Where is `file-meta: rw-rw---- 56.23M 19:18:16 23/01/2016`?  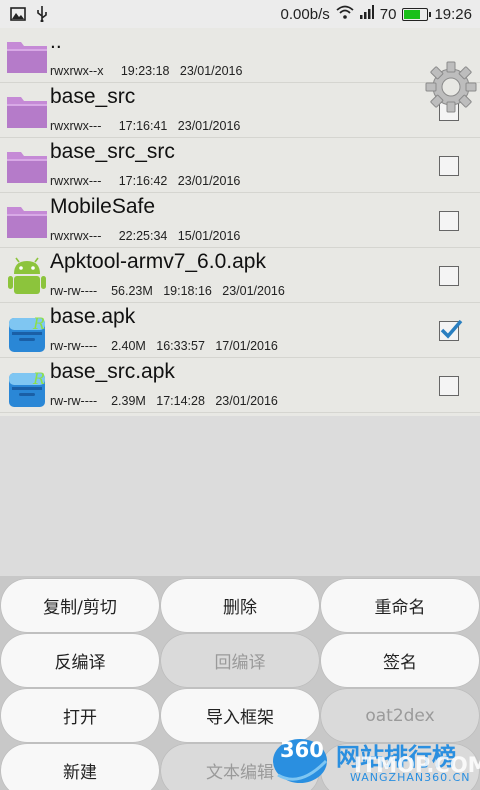 file-meta: rw-rw---- 56.23M 19:18:16 23/01/2016 is located at coordinates (167, 291).